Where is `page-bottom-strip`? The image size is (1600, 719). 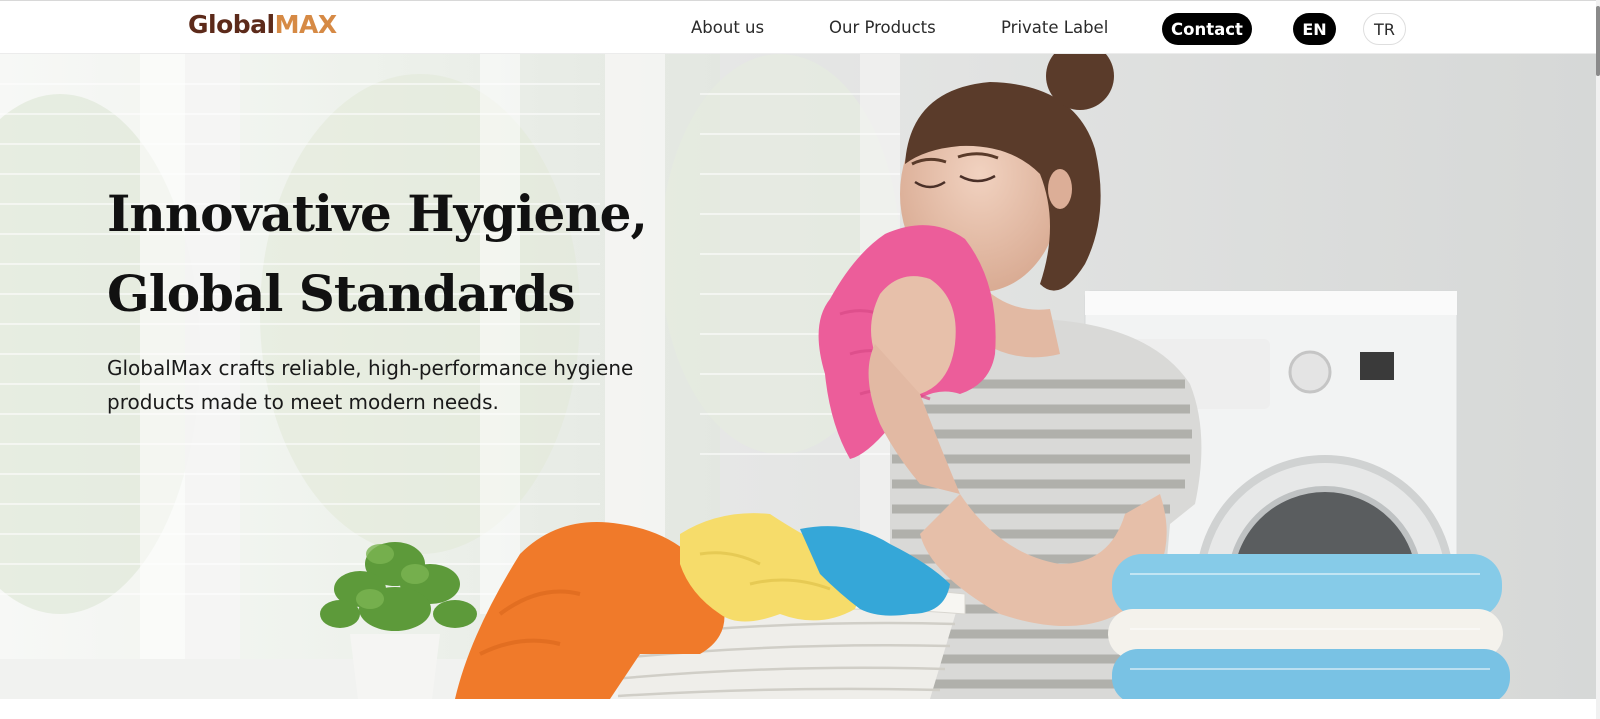 page-bottom-strip is located at coordinates (798, 709).